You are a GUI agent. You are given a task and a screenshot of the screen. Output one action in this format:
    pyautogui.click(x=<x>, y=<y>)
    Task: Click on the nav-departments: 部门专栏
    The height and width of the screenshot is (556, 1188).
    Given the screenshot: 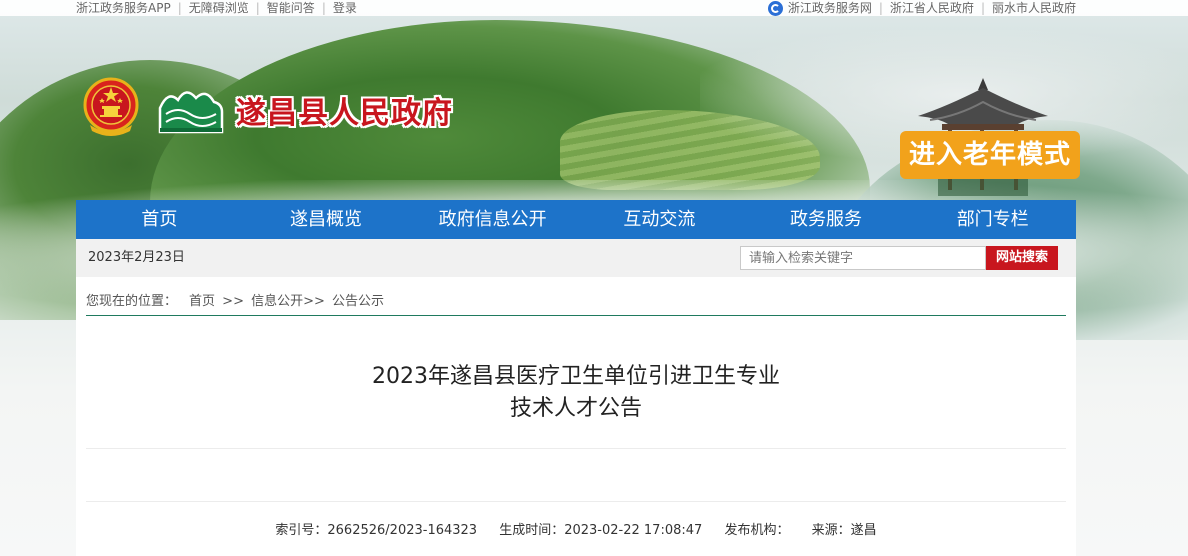 What is the action you would take?
    pyautogui.click(x=992, y=219)
    